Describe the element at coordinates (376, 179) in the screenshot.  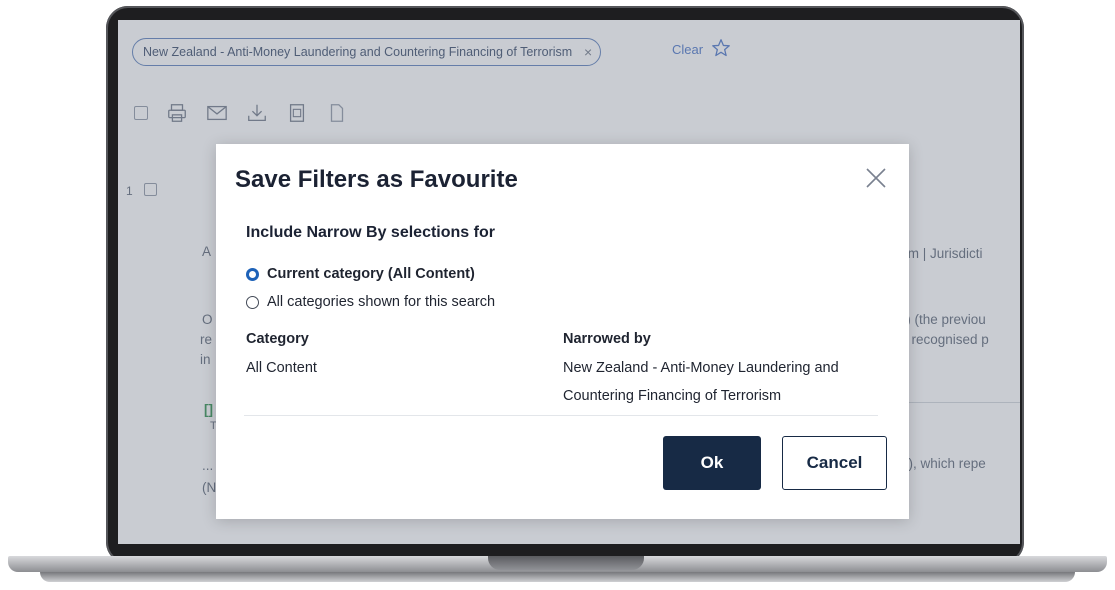
I see `dialog-title: Save Filters as Favourite` at that location.